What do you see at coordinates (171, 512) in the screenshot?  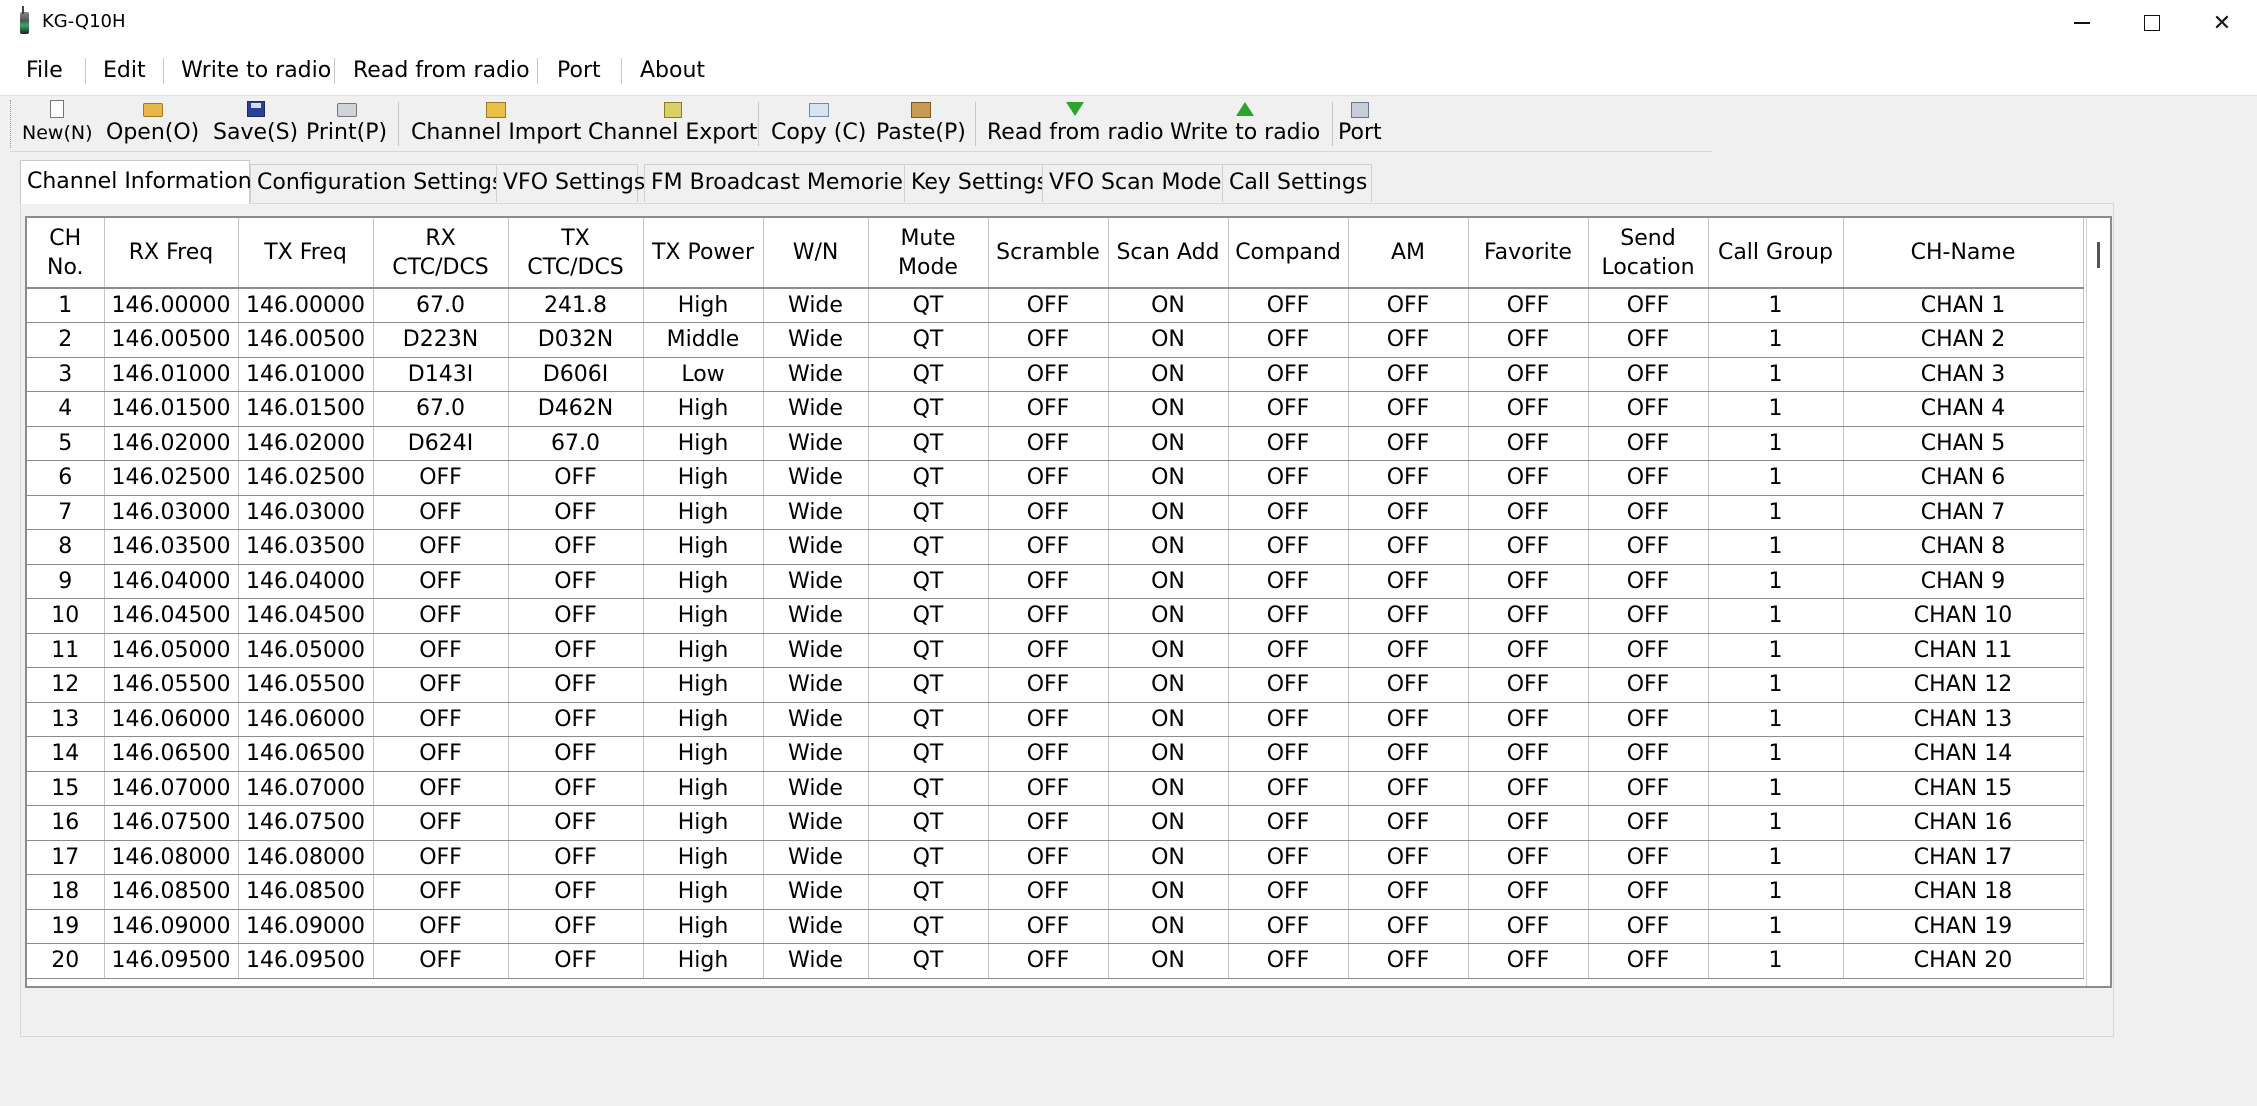 I see `table-cell: 146.03000` at bounding box center [171, 512].